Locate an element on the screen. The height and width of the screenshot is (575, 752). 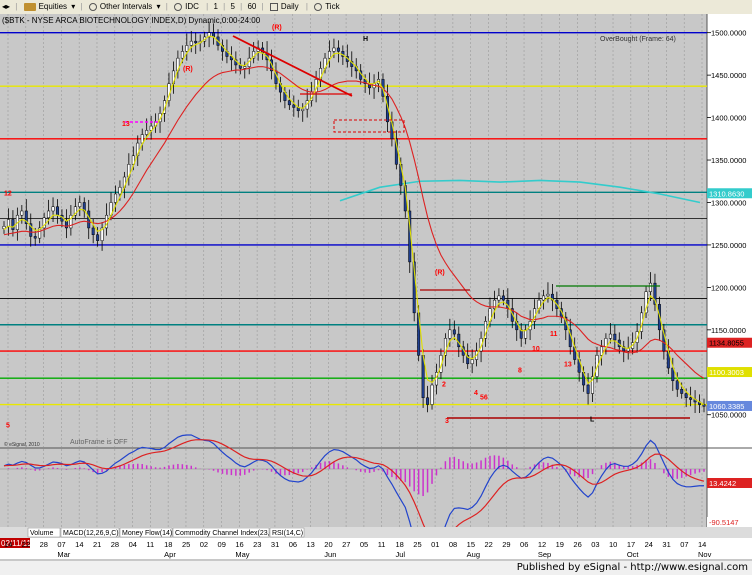
tick-label: Tick is located at coordinates (332, 6).